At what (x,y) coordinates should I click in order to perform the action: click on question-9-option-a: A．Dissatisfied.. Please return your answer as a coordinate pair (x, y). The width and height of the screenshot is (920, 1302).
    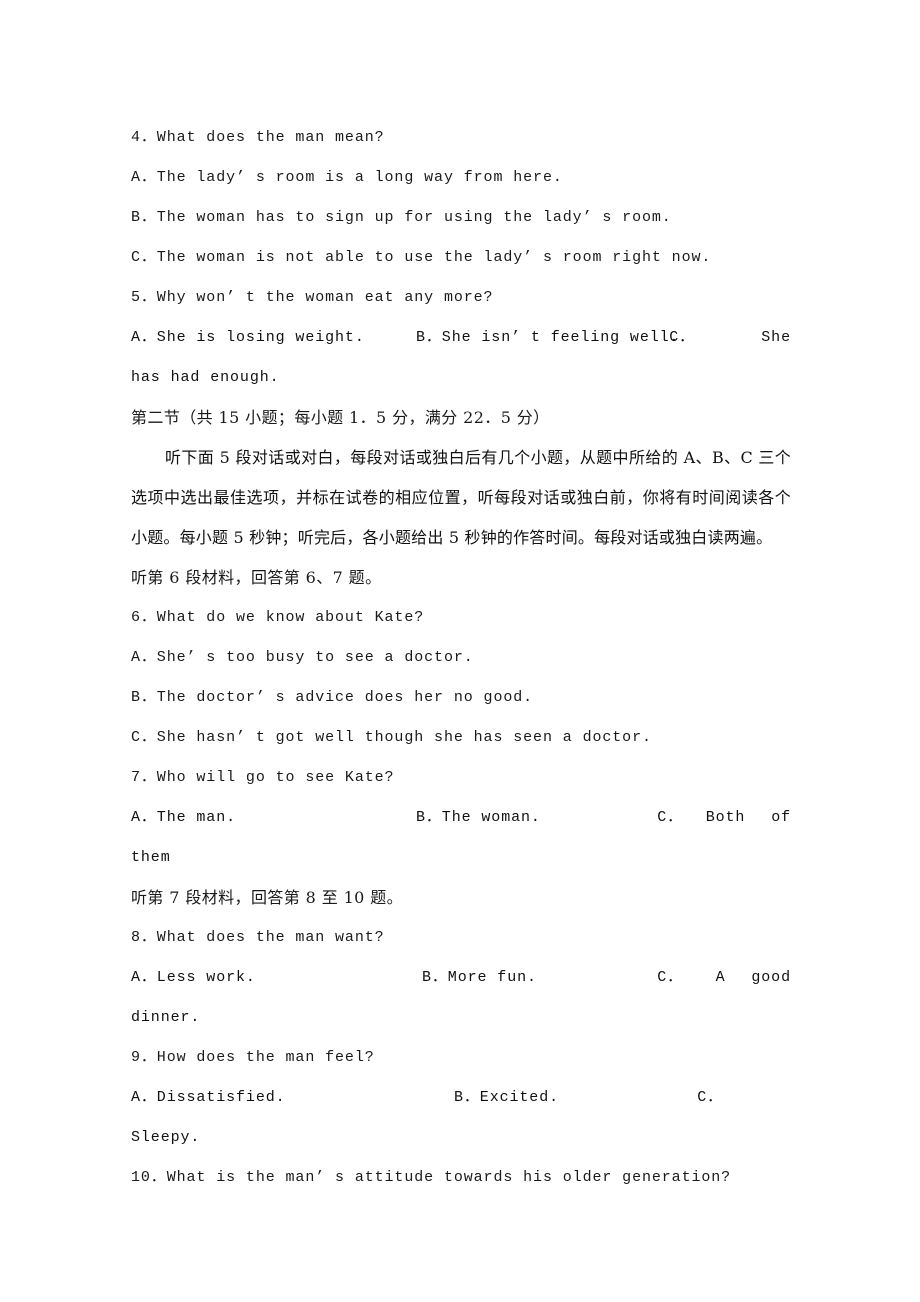
    Looking at the image, I should click on (208, 1097).